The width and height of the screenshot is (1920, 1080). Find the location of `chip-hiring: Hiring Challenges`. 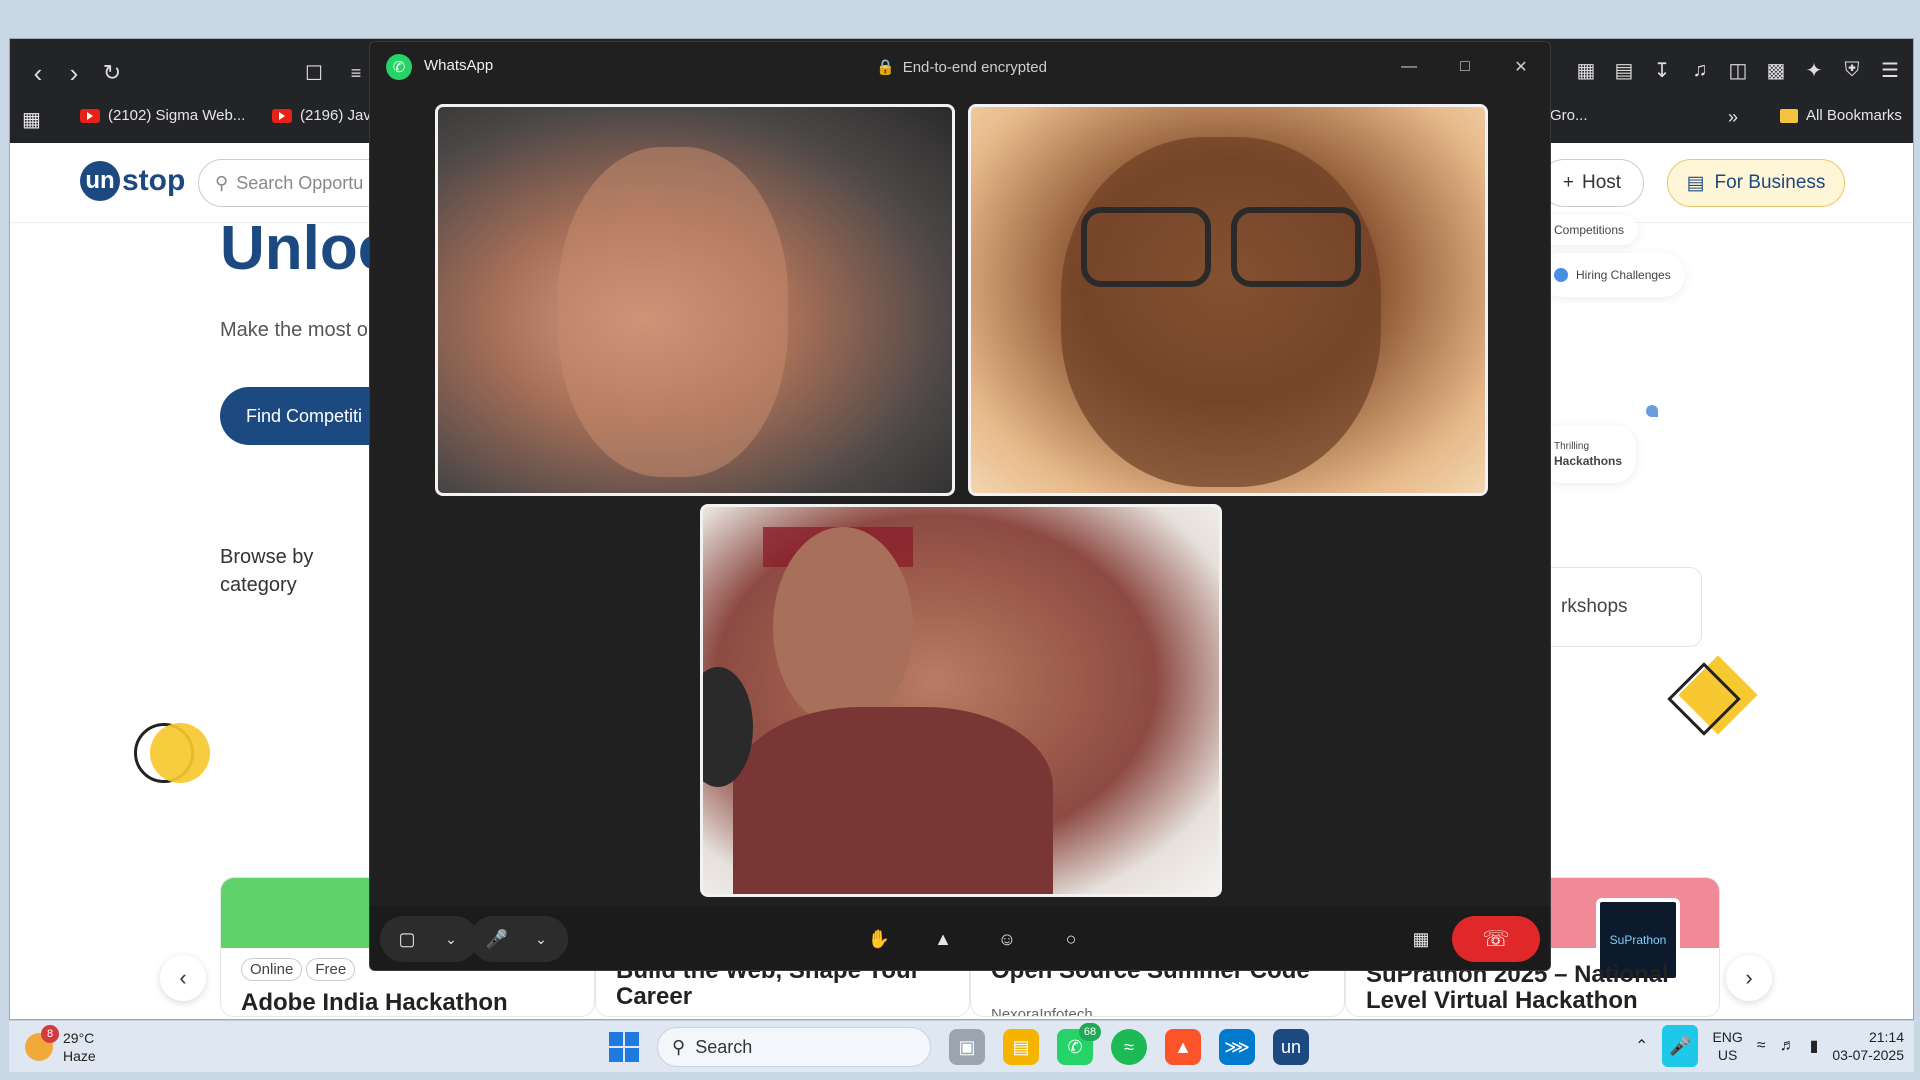

chip-hiring: Hiring Challenges is located at coordinates (1612, 275).